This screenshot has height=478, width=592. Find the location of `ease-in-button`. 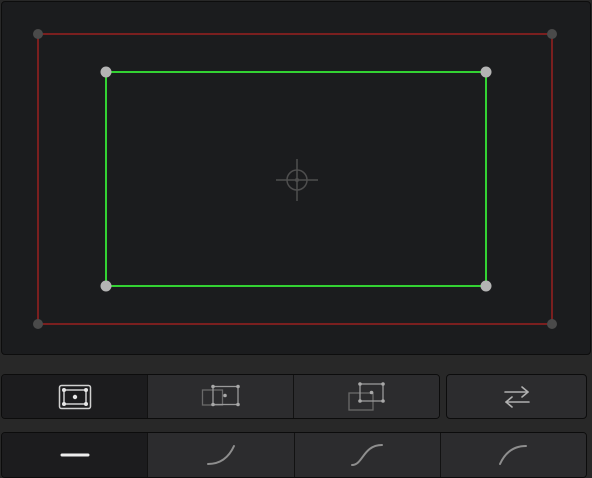

ease-in-button is located at coordinates (221, 455).